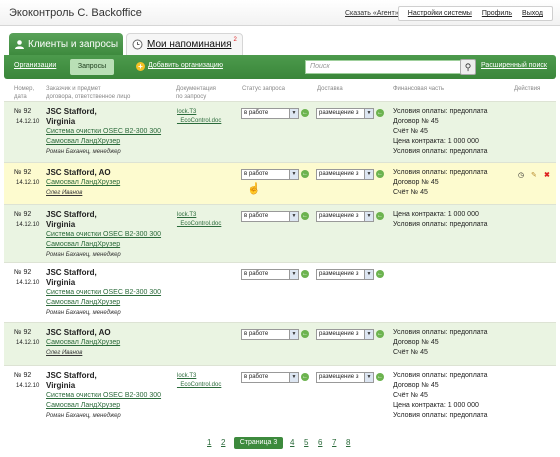  I want to click on page-link: 2, so click(223, 442).